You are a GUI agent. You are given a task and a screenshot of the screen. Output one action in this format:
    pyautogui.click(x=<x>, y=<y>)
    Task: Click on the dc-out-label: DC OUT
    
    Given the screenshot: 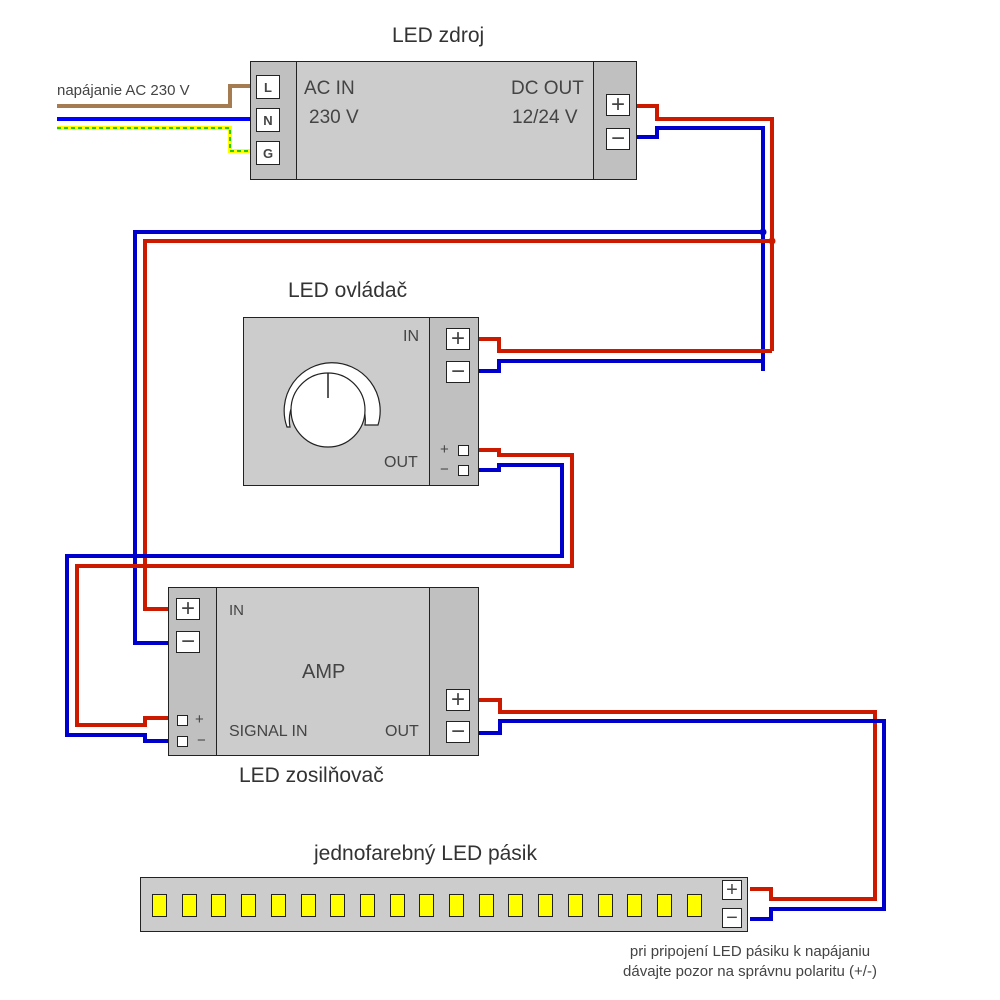 What is the action you would take?
    pyautogui.click(x=547, y=88)
    